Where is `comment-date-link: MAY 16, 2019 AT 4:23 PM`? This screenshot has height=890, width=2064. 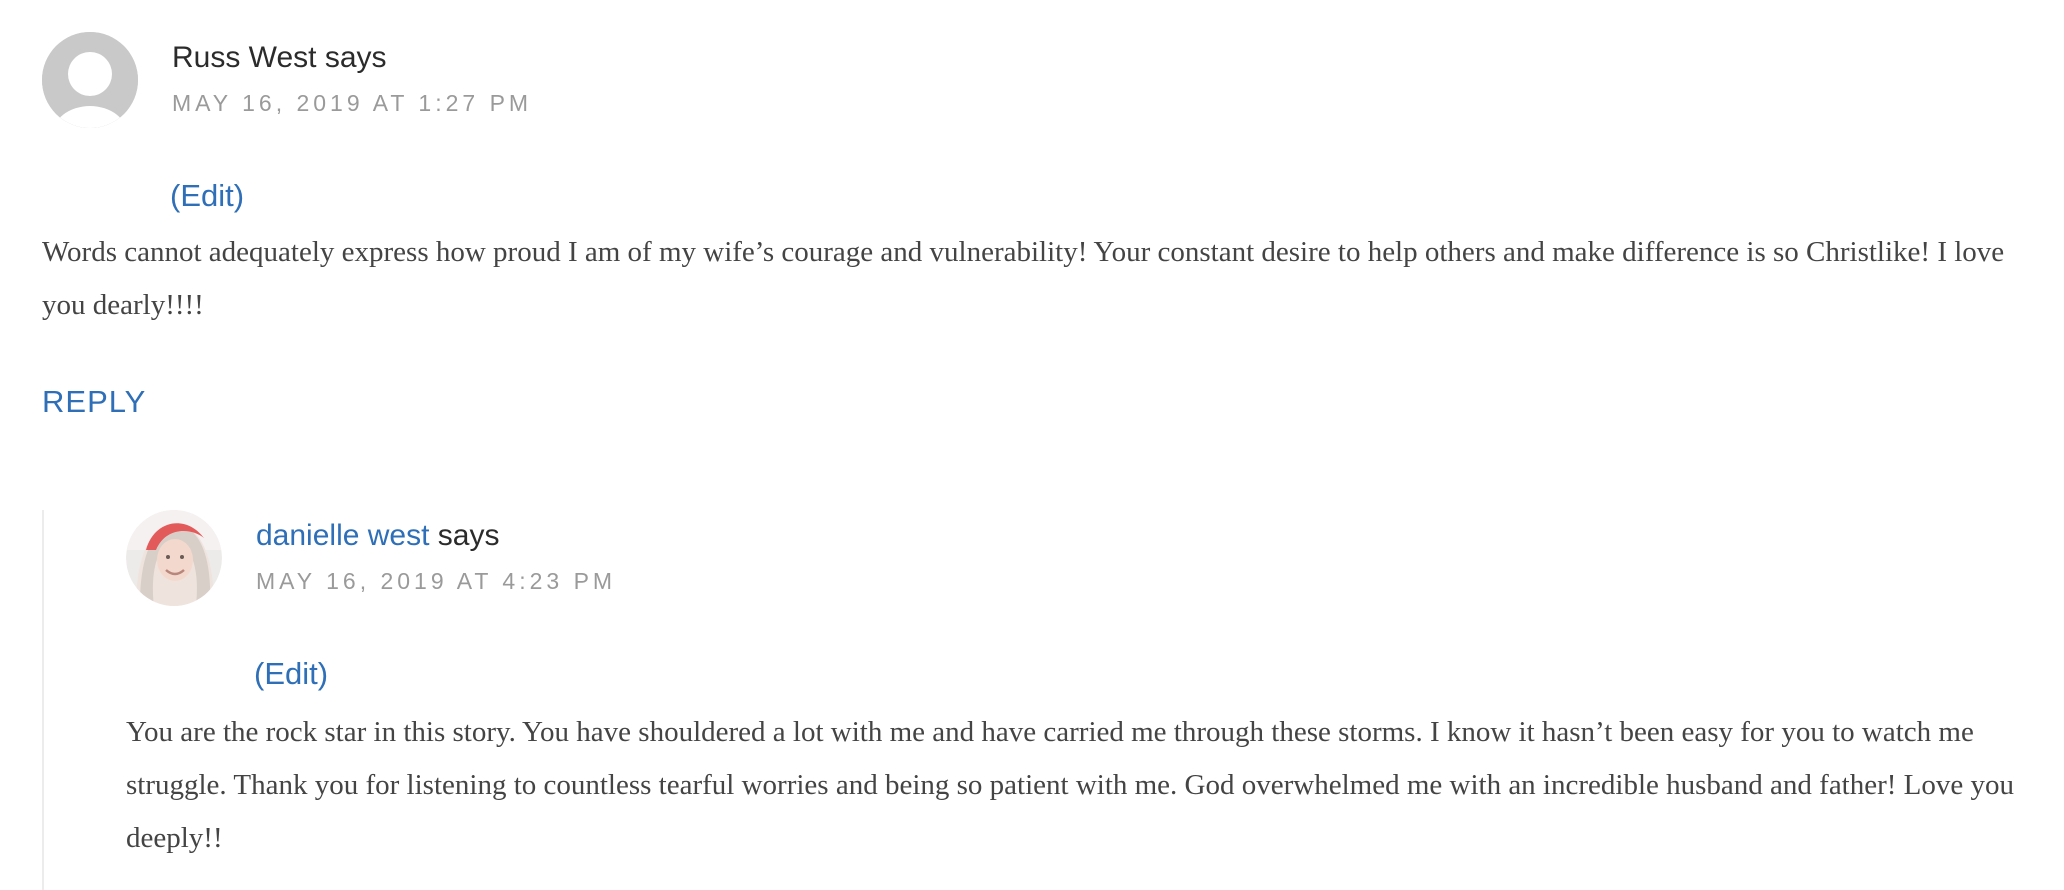 comment-date-link: MAY 16, 2019 AT 4:23 PM is located at coordinates (436, 581).